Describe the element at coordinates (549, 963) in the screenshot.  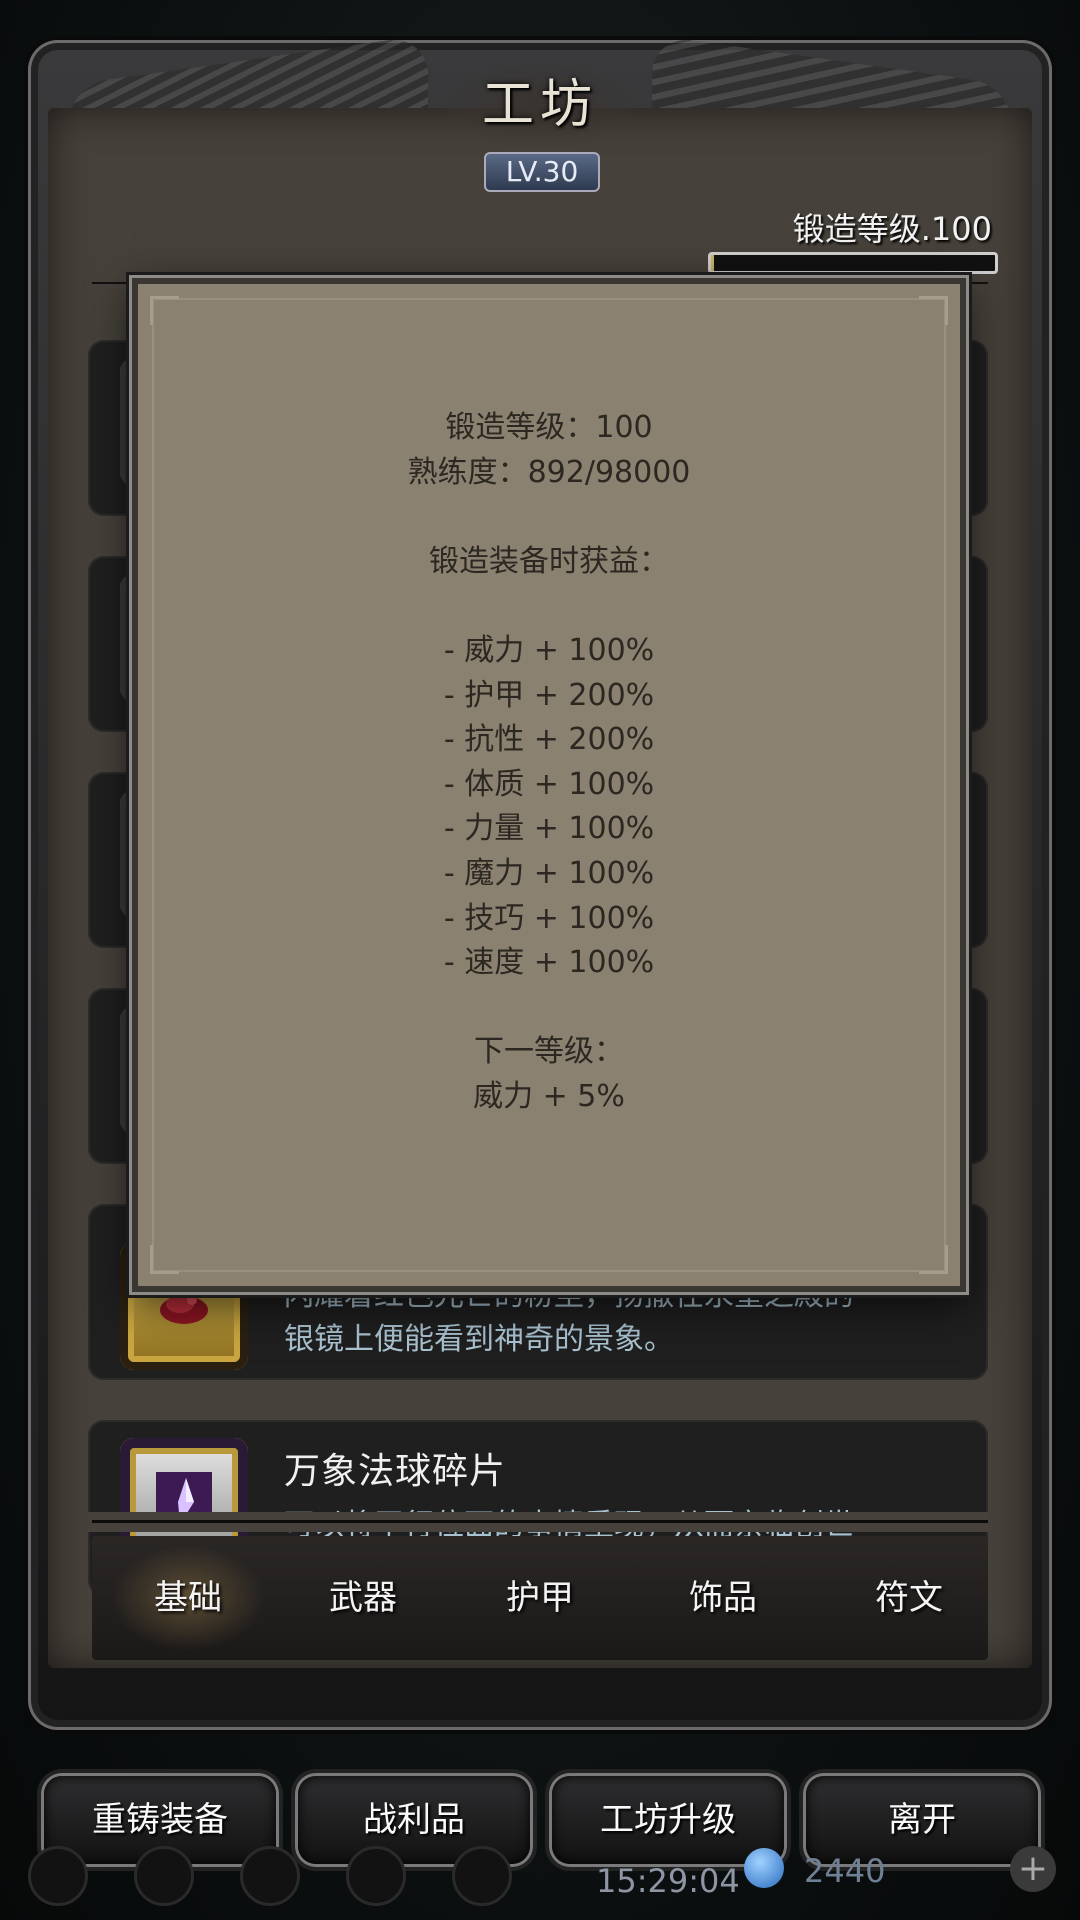
I see `tooltip-line: - 速度 + 100%` at that location.